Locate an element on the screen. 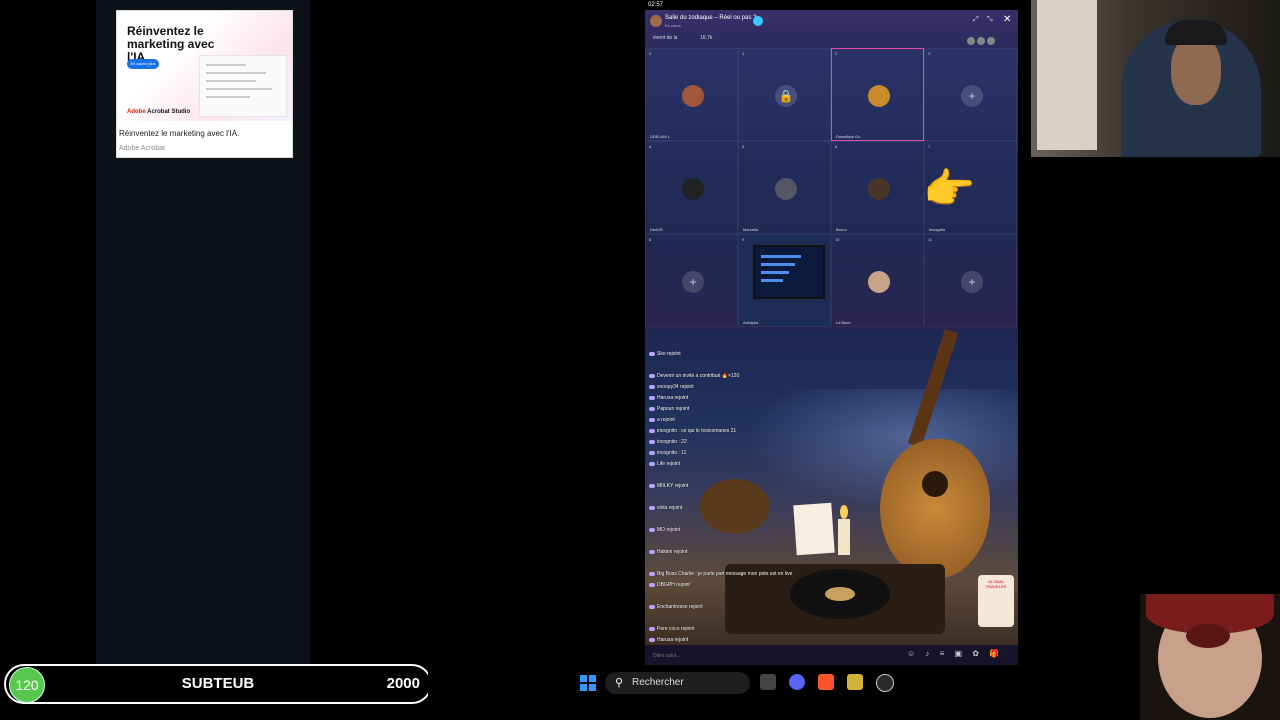 This screenshot has width=1280, height=720. chat-message: a rejoint is located at coordinates (749, 420).